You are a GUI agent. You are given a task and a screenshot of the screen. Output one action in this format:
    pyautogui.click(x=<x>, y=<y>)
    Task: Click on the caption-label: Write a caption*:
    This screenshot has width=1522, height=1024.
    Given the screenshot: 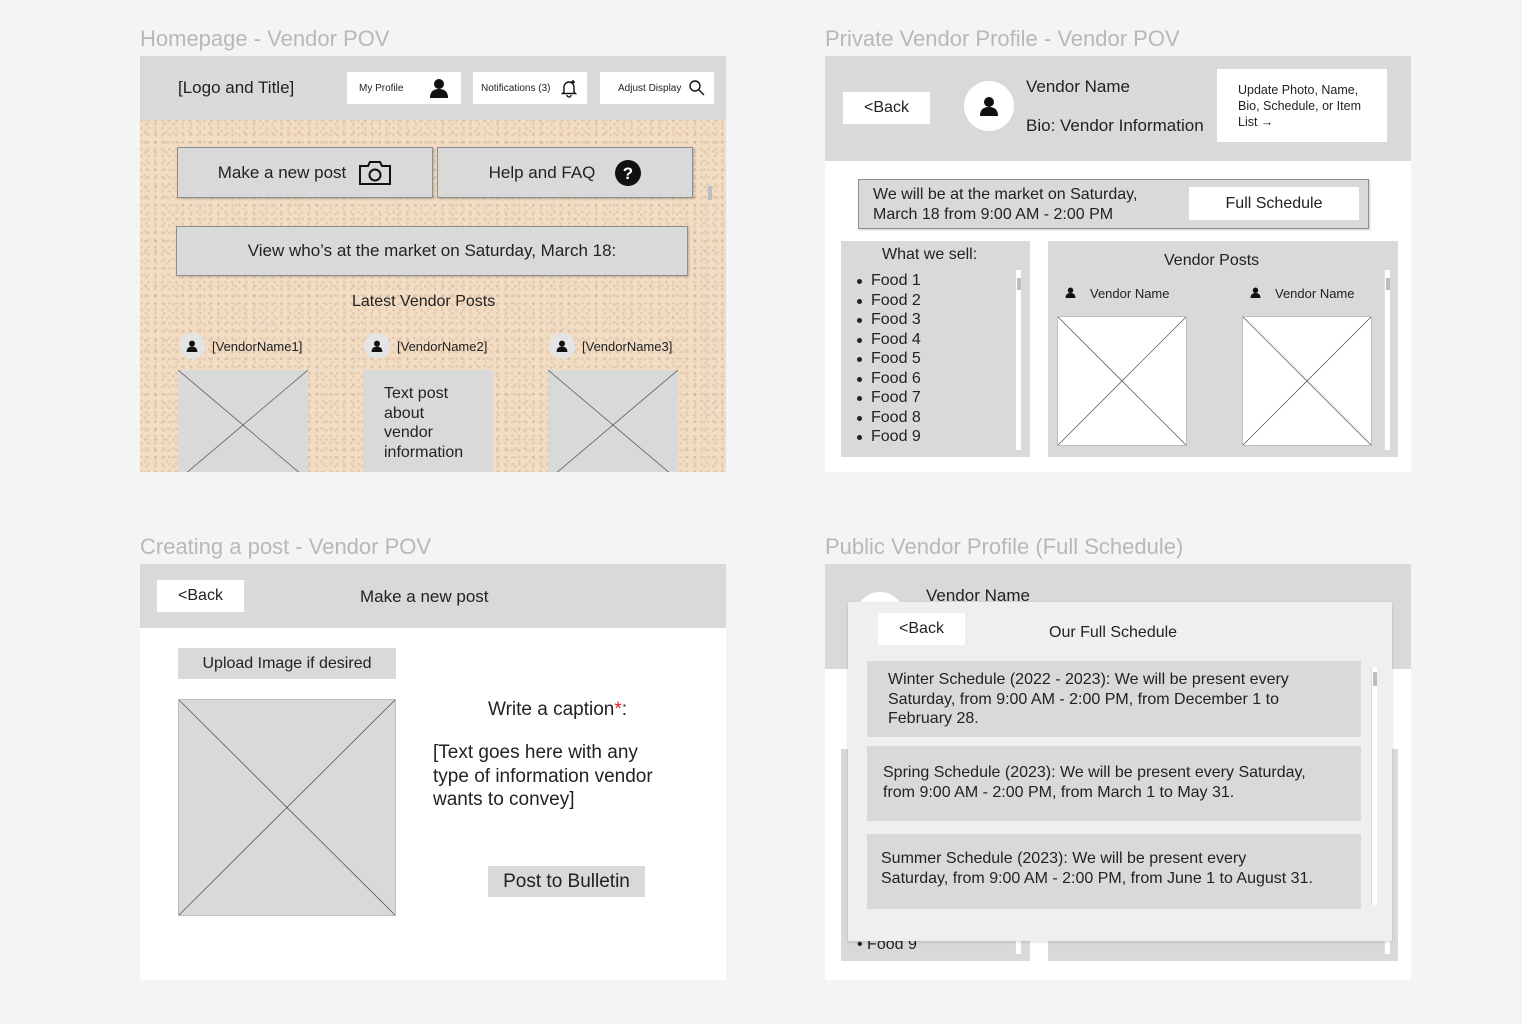 What is the action you would take?
    pyautogui.click(x=557, y=710)
    